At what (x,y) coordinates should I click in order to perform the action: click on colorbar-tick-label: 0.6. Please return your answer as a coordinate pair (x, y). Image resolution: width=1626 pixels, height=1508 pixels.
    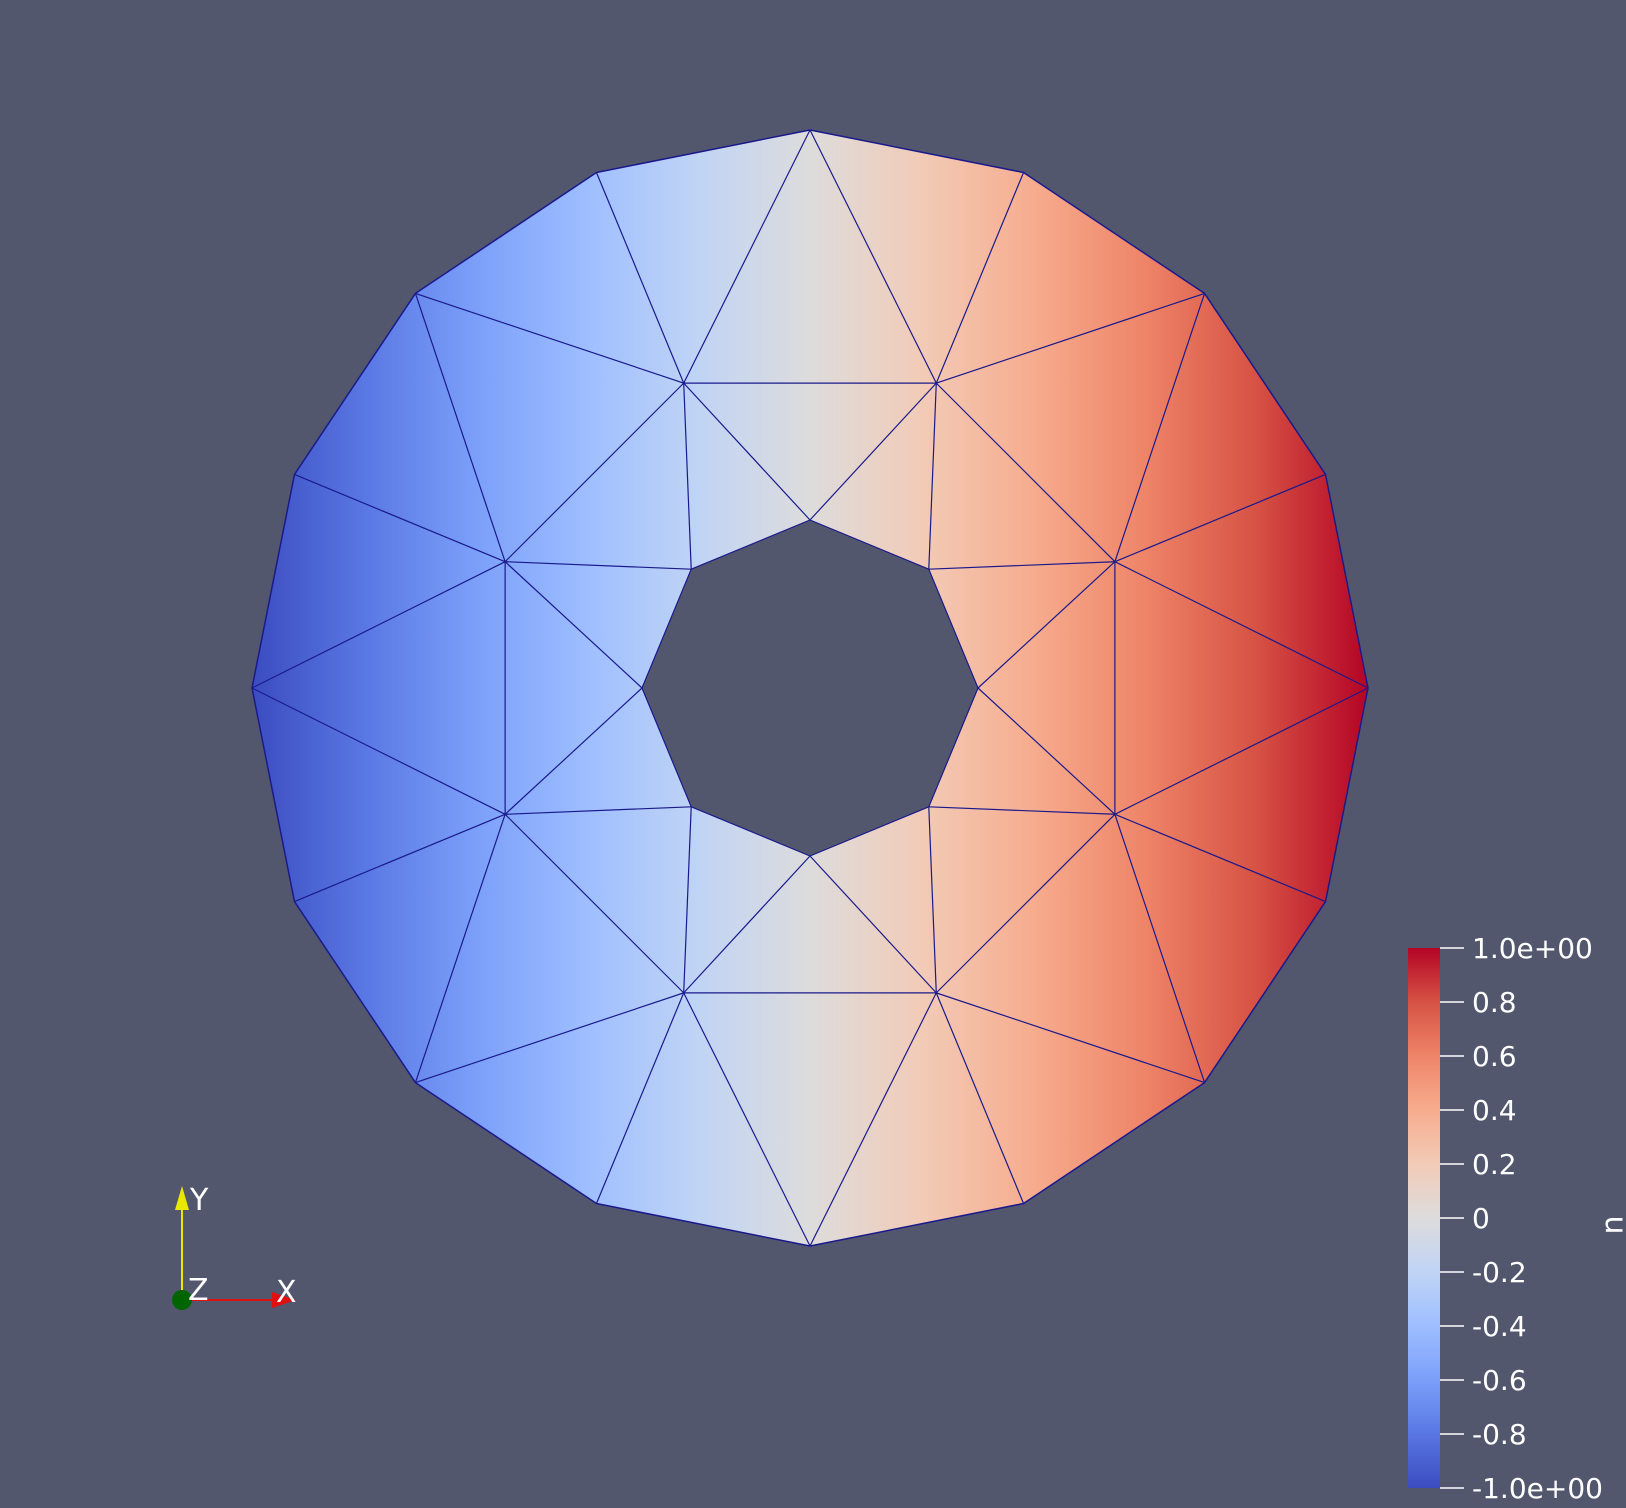
    Looking at the image, I should click on (1494, 1056).